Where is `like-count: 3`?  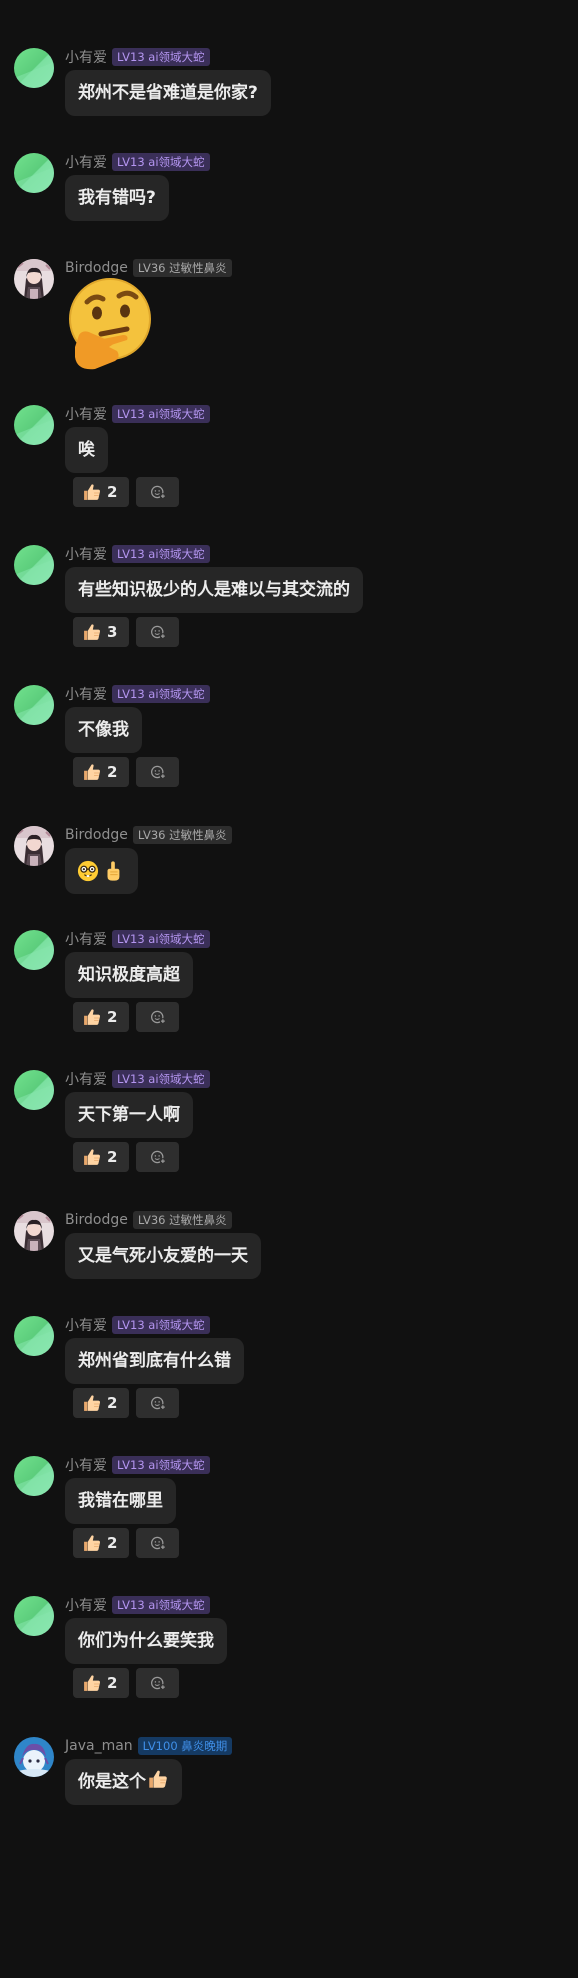 like-count: 3 is located at coordinates (112, 632).